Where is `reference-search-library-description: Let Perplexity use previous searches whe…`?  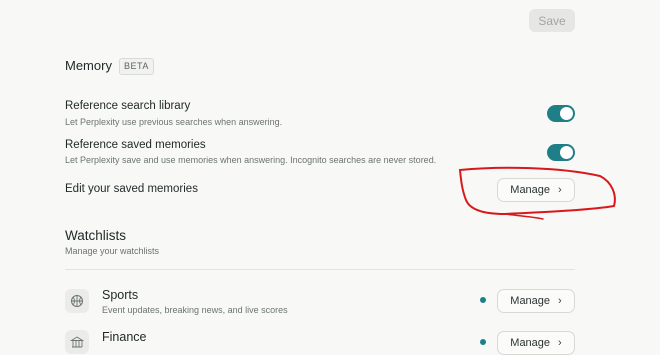 reference-search-library-description: Let Perplexity use previous searches whe… is located at coordinates (174, 122).